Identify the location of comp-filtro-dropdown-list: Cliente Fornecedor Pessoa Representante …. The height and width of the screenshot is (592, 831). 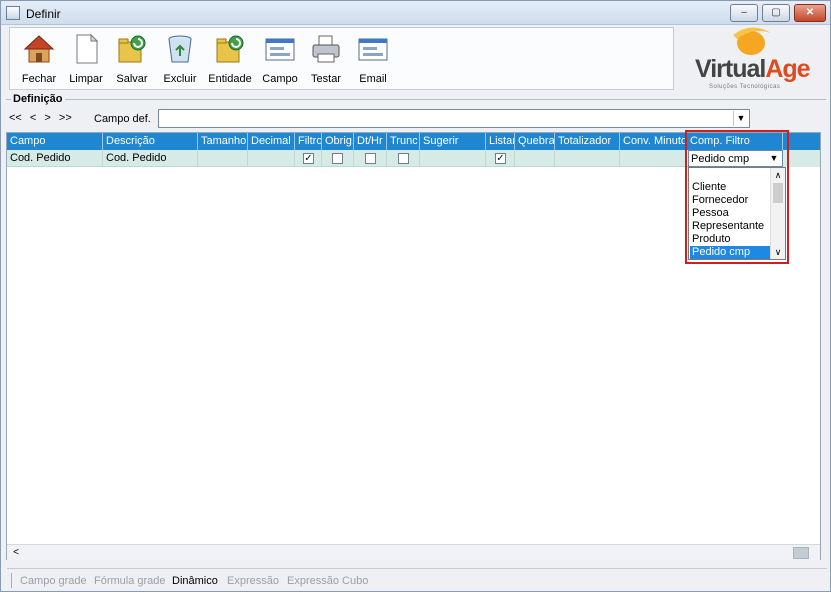
(737, 213).